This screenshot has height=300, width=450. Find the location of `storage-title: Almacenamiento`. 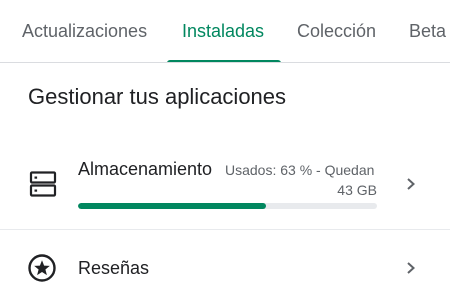

storage-title: Almacenamiento is located at coordinates (145, 169).